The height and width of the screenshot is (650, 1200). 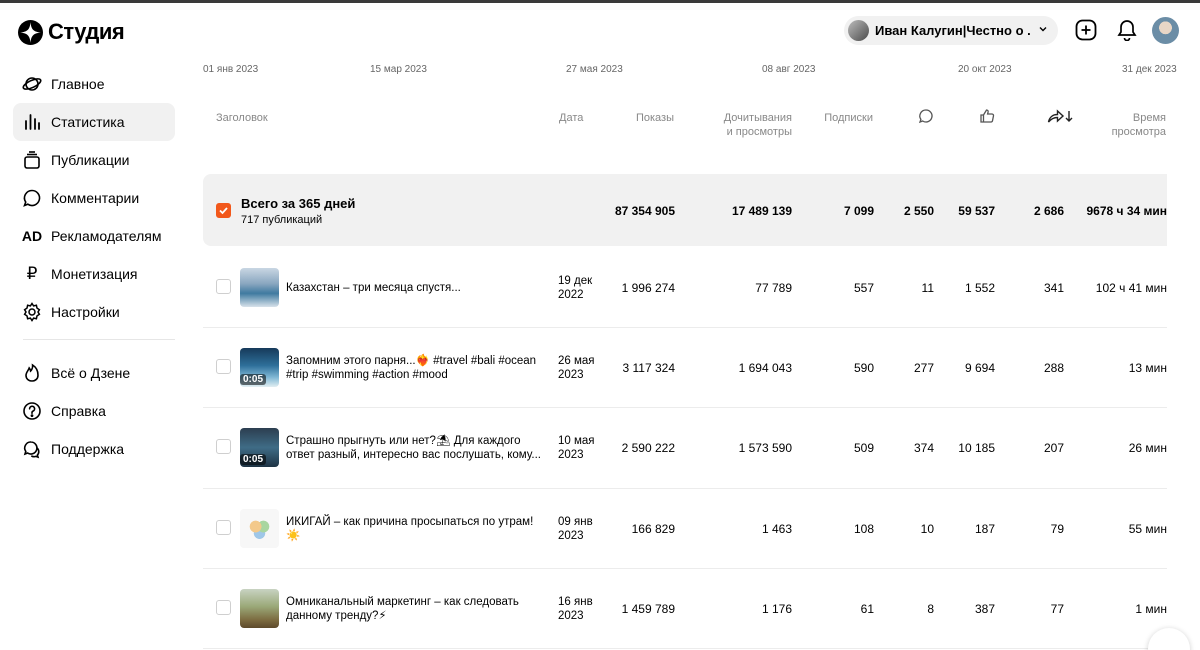 I want to click on bell-icon, so click(x=1127, y=30).